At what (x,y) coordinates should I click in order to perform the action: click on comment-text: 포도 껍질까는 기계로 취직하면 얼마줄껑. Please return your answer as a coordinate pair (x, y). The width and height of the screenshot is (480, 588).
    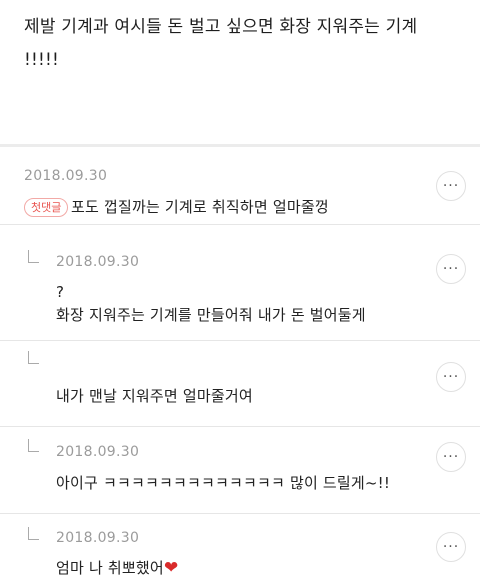
    Looking at the image, I should click on (200, 207).